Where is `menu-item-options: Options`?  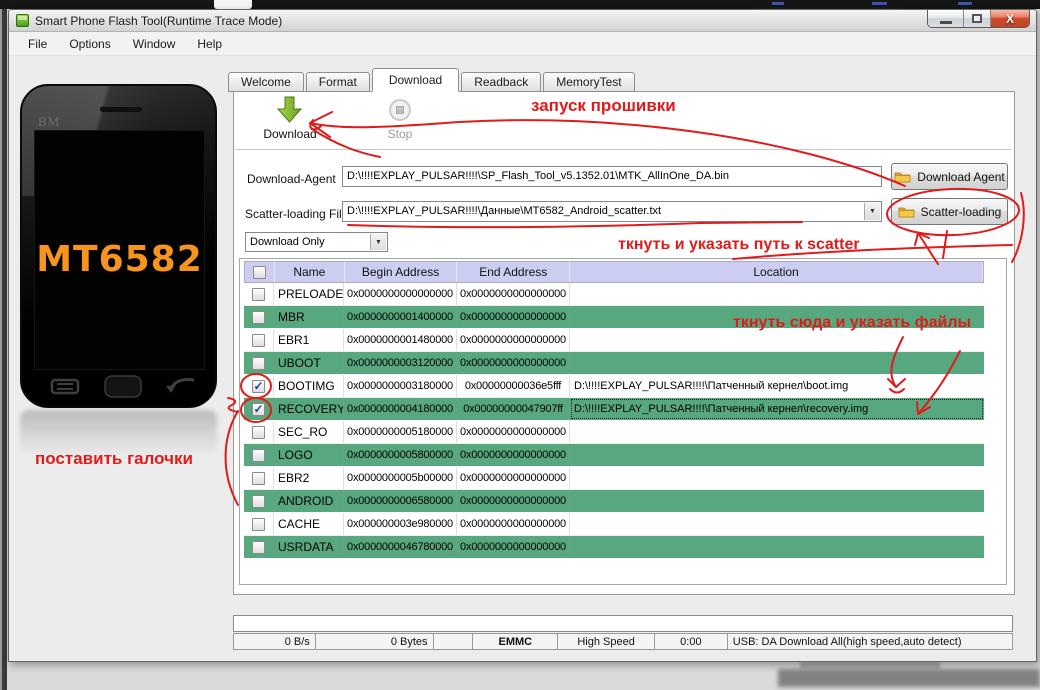
menu-item-options: Options is located at coordinates (89, 44).